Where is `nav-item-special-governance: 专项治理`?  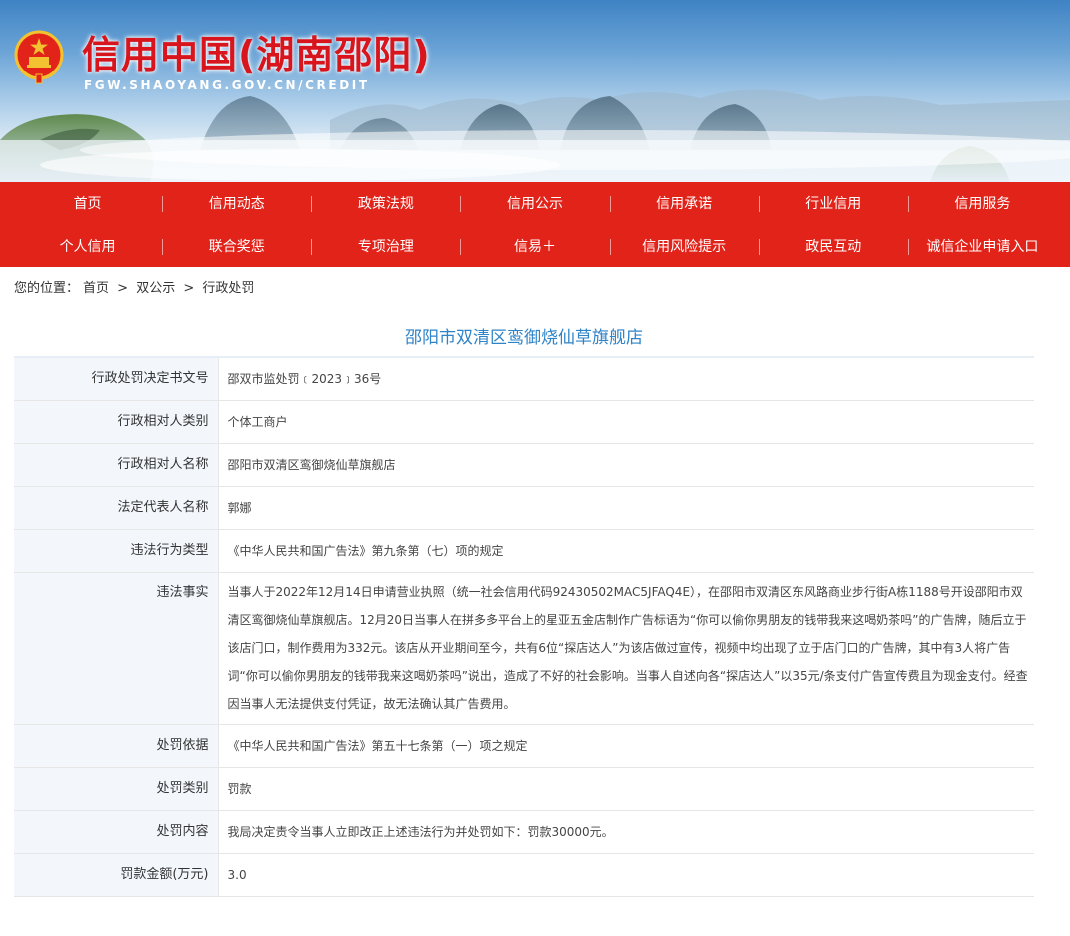
nav-item-special-governance: 专项治理 is located at coordinates (385, 246).